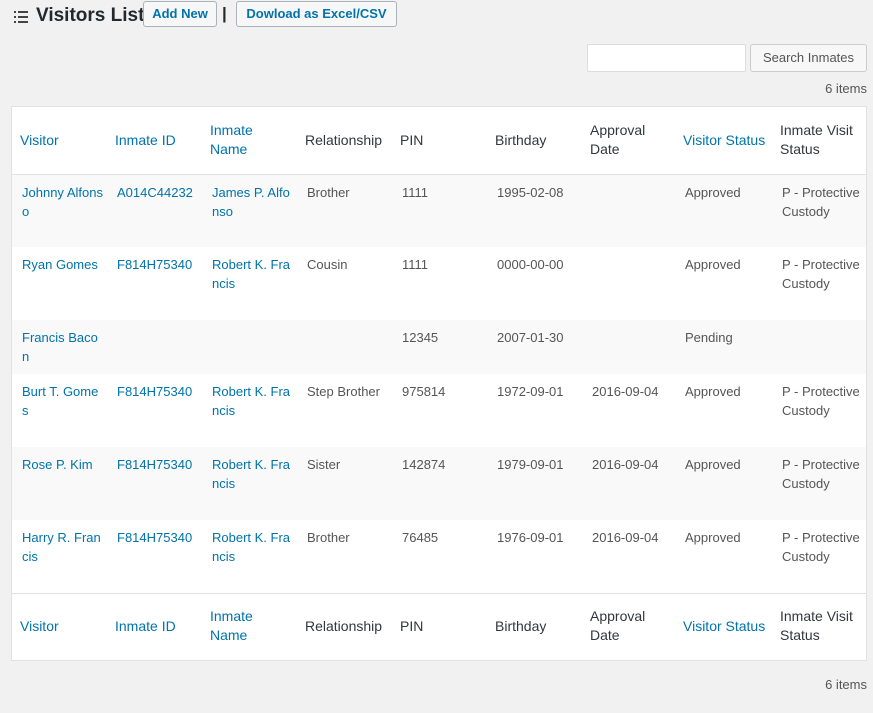 The height and width of the screenshot is (713, 873). Describe the element at coordinates (249, 625) in the screenshot. I see `footer-column-inmate-name: Inmate Name` at that location.